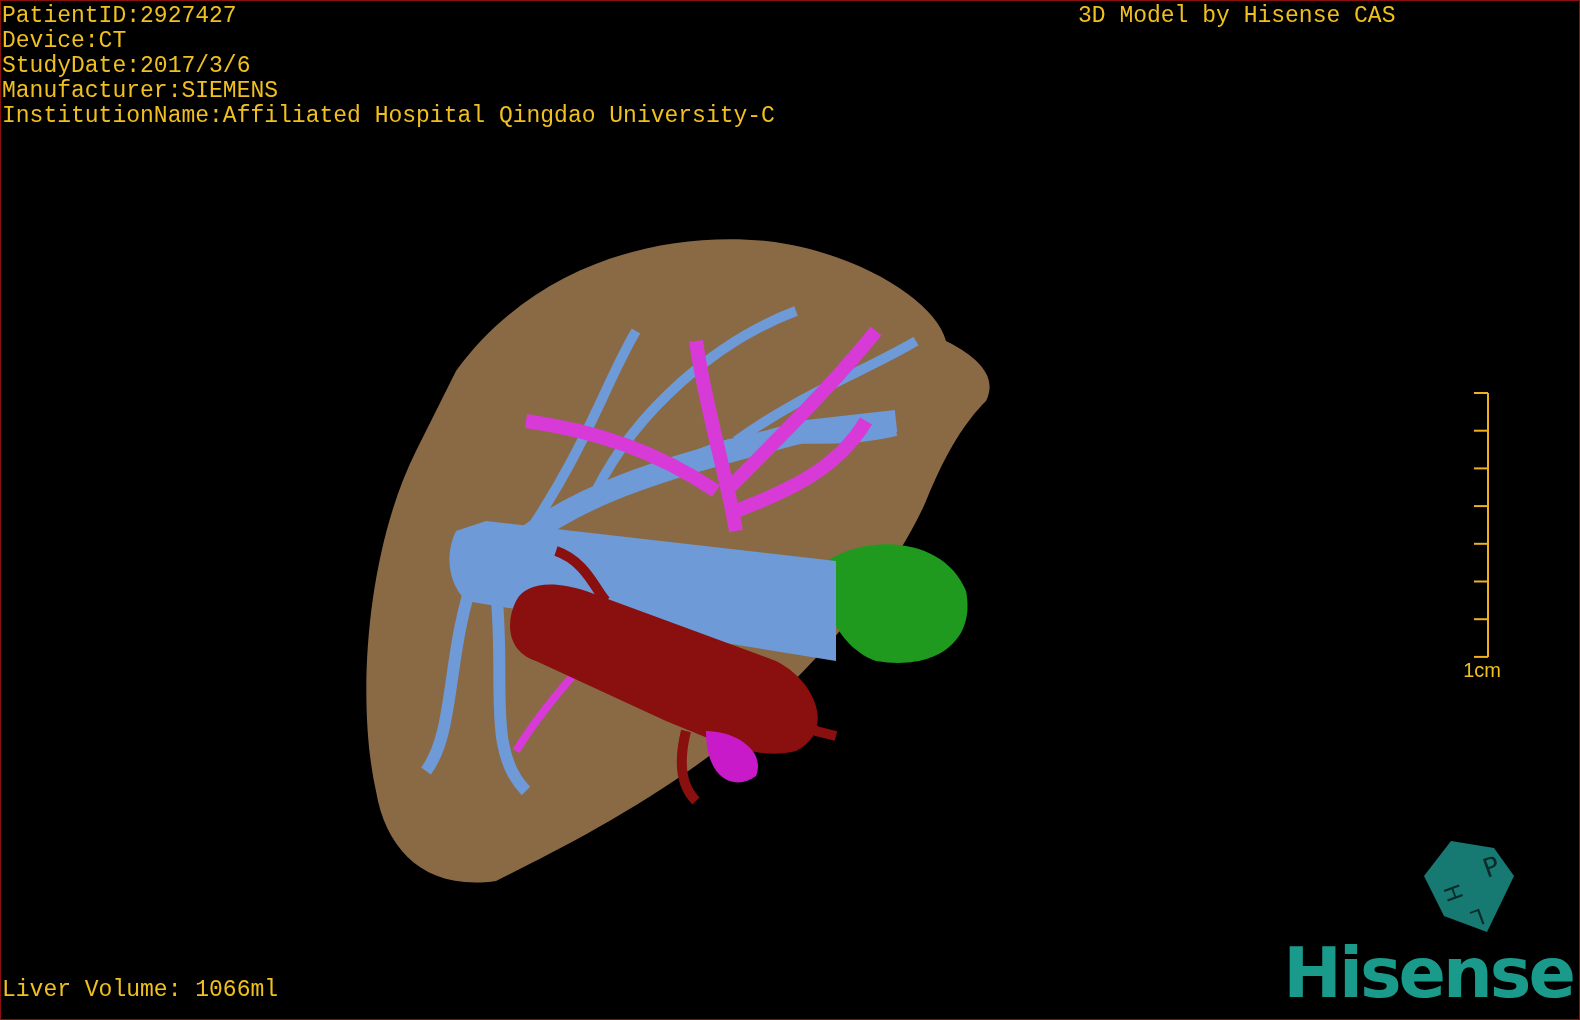 The height and width of the screenshot is (1020, 1580). What do you see at coordinates (388, 116) in the screenshot?
I see `study-info-text: InstitutionName:Affiliated Hospital Qingdao University-C` at bounding box center [388, 116].